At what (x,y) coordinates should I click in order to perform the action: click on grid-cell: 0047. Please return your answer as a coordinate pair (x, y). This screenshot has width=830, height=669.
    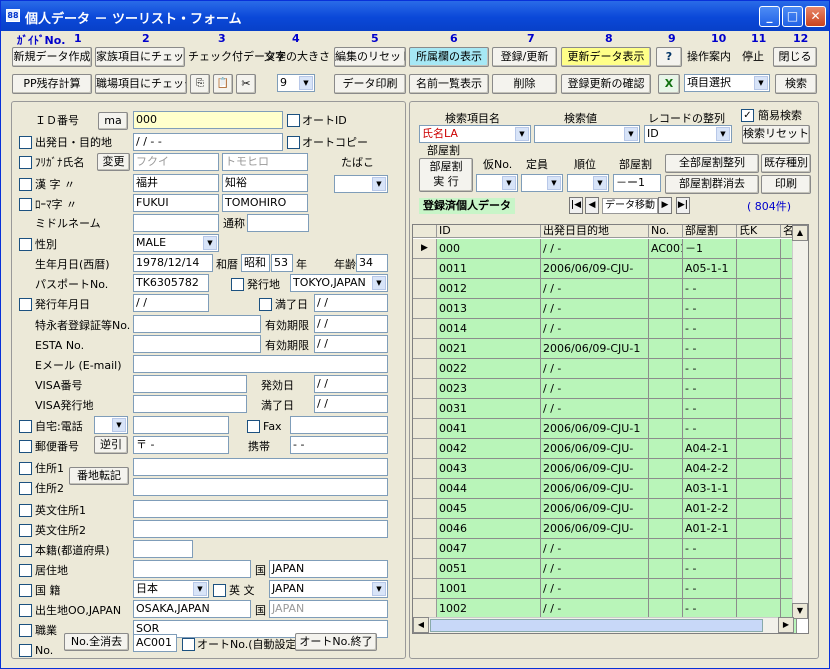
    Looking at the image, I should click on (489, 549).